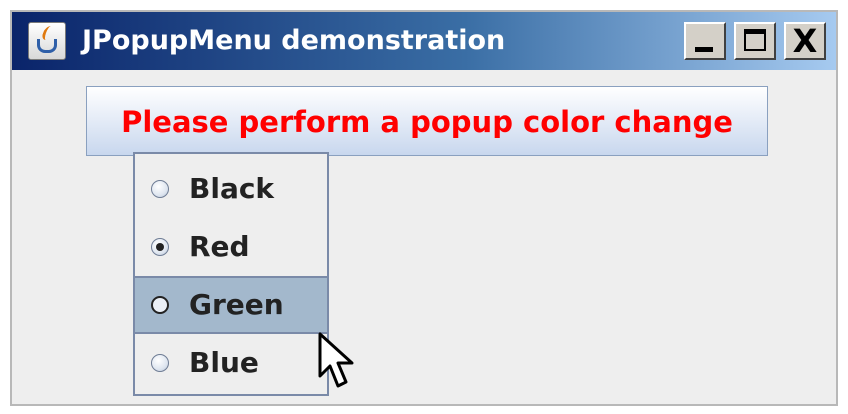 This screenshot has width=848, height=414. I want to click on window-title: JPopupMenu demonstration, so click(294, 40).